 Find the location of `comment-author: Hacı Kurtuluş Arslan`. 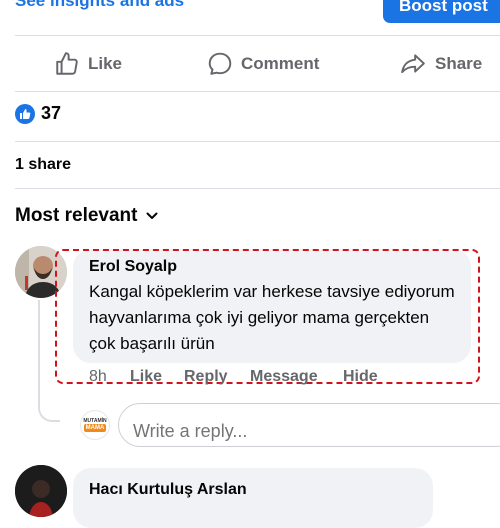

comment-author: Hacı Kurtuluş Arslan is located at coordinates (261, 490).